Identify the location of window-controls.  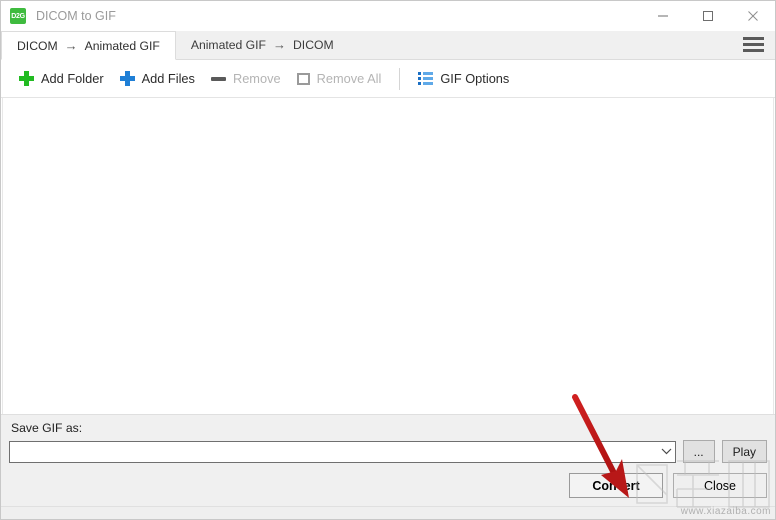
(707, 16).